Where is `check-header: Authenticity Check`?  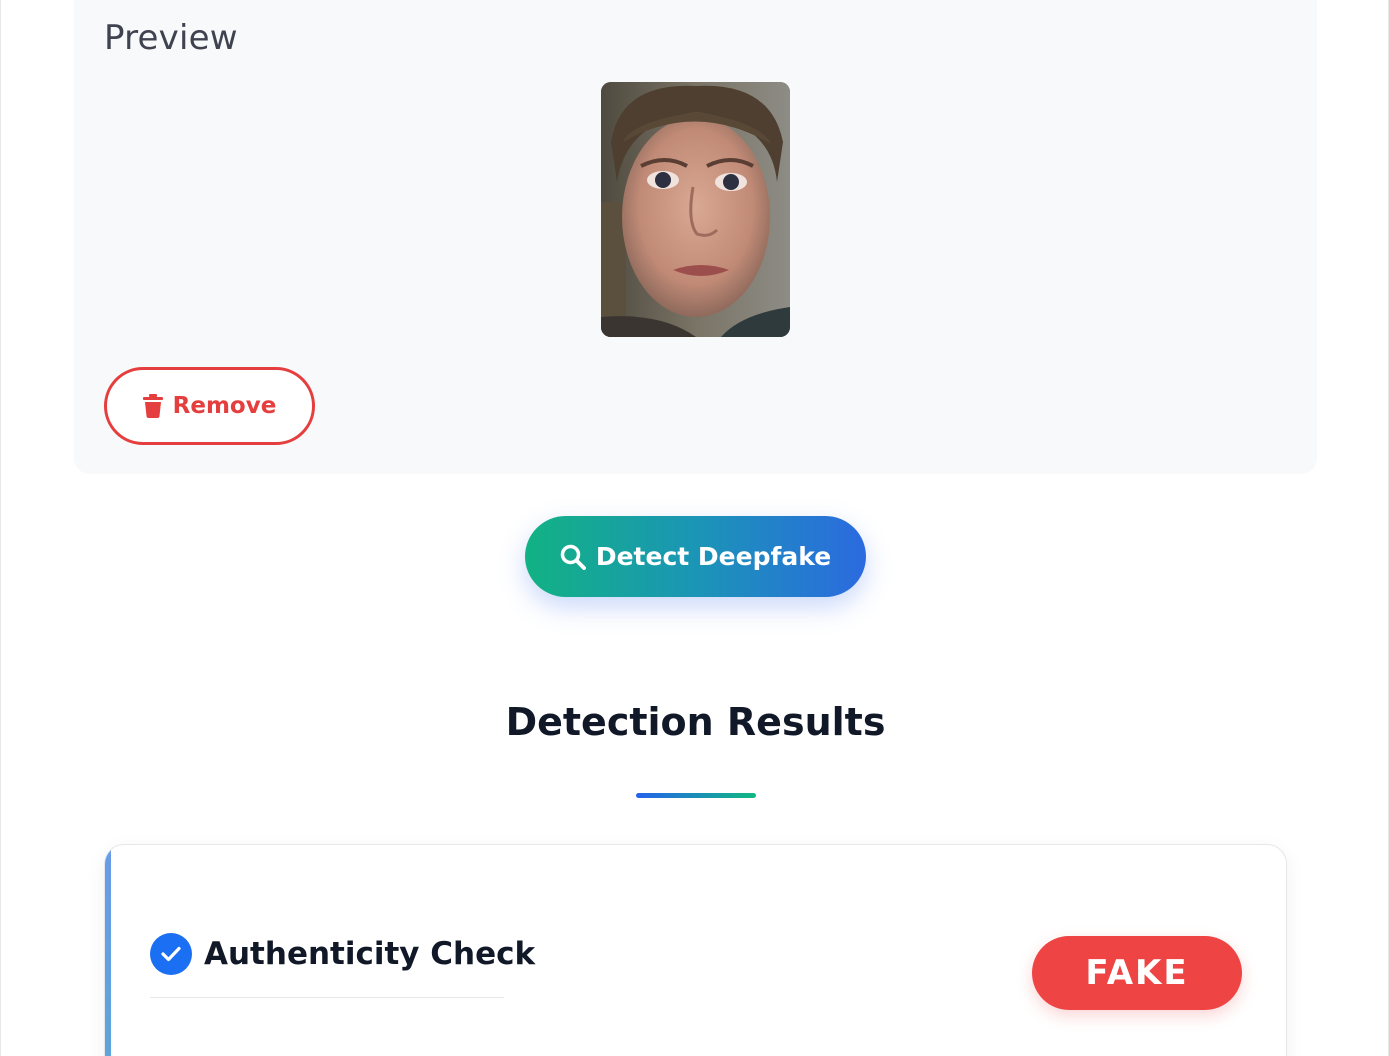 check-header: Authenticity Check is located at coordinates (342, 954).